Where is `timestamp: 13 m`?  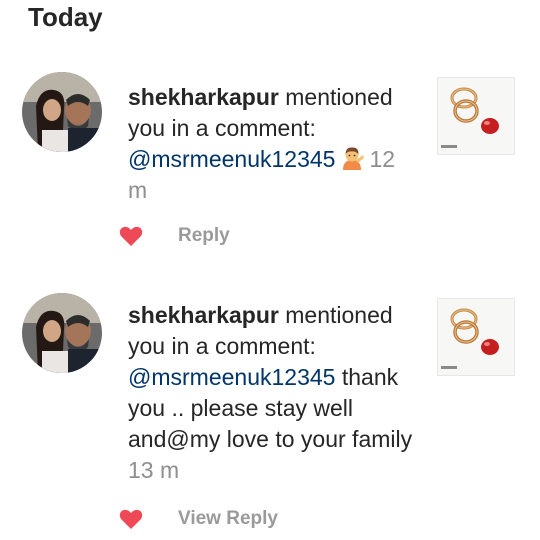 timestamp: 13 m is located at coordinates (154, 470).